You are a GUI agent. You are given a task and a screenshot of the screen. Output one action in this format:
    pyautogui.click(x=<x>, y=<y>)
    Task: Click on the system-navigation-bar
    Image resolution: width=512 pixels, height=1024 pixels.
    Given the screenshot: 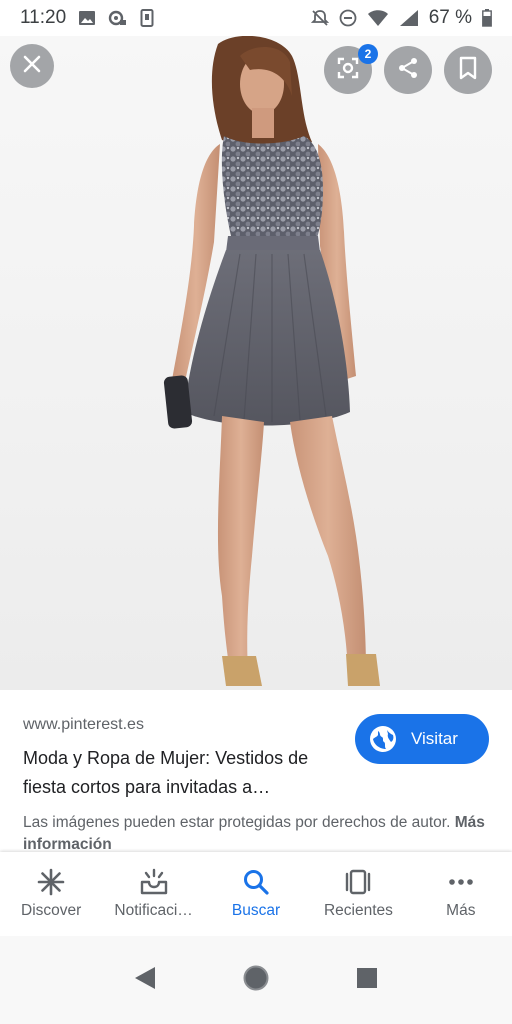 What is the action you would take?
    pyautogui.click(x=256, y=980)
    